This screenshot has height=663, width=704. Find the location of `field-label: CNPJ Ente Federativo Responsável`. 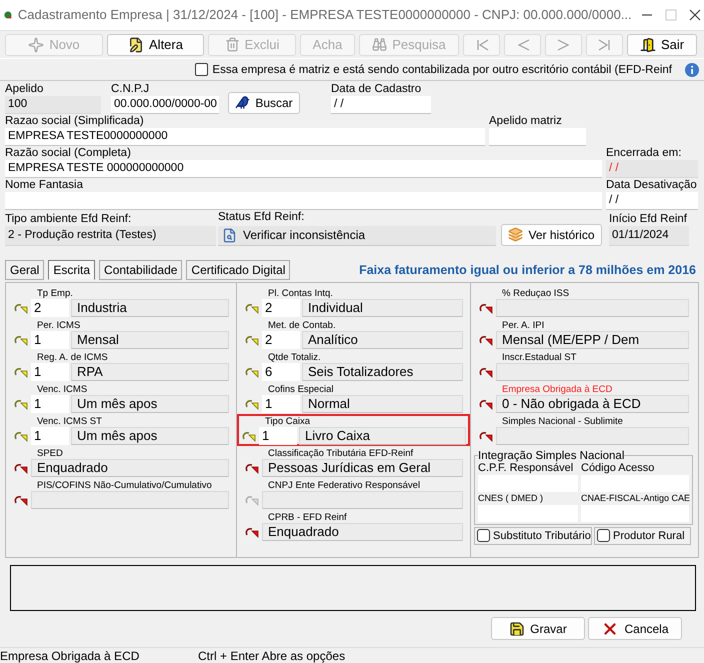

field-label: CNPJ Ente Federativo Responsável is located at coordinates (345, 485).